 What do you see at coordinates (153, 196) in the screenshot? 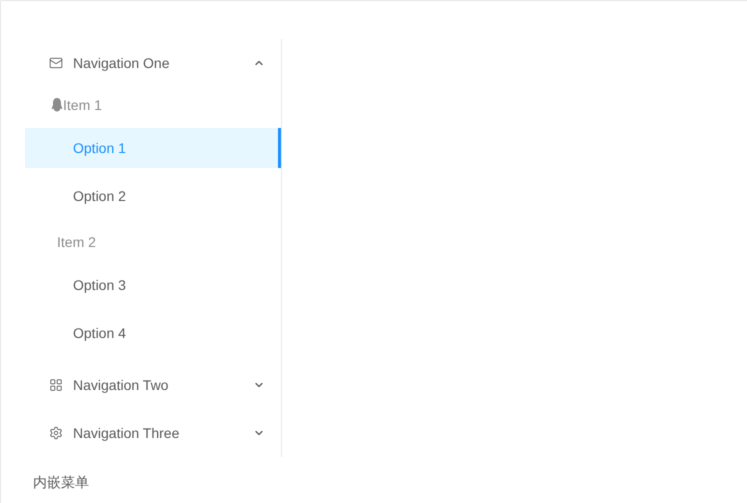
I see `menu-item: Option 2` at bounding box center [153, 196].